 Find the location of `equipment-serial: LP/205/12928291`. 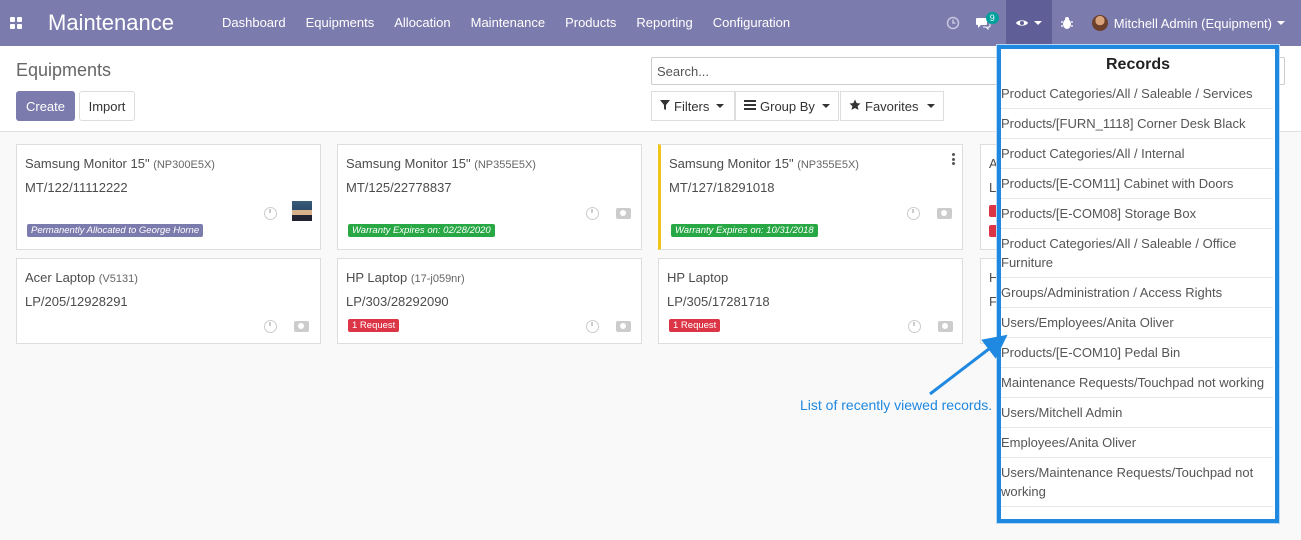

equipment-serial: LP/205/12928291 is located at coordinates (76, 301).